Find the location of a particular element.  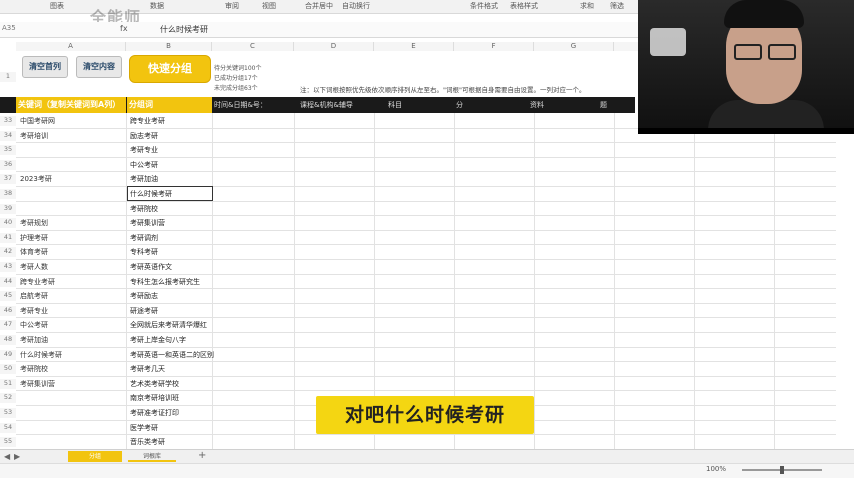

ribbon-item: 筛选 is located at coordinates (617, 6).